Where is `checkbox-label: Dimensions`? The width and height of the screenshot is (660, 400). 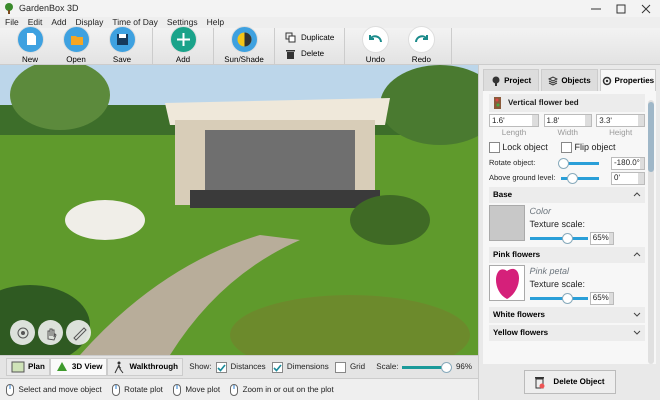 checkbox-label: Dimensions is located at coordinates (307, 367).